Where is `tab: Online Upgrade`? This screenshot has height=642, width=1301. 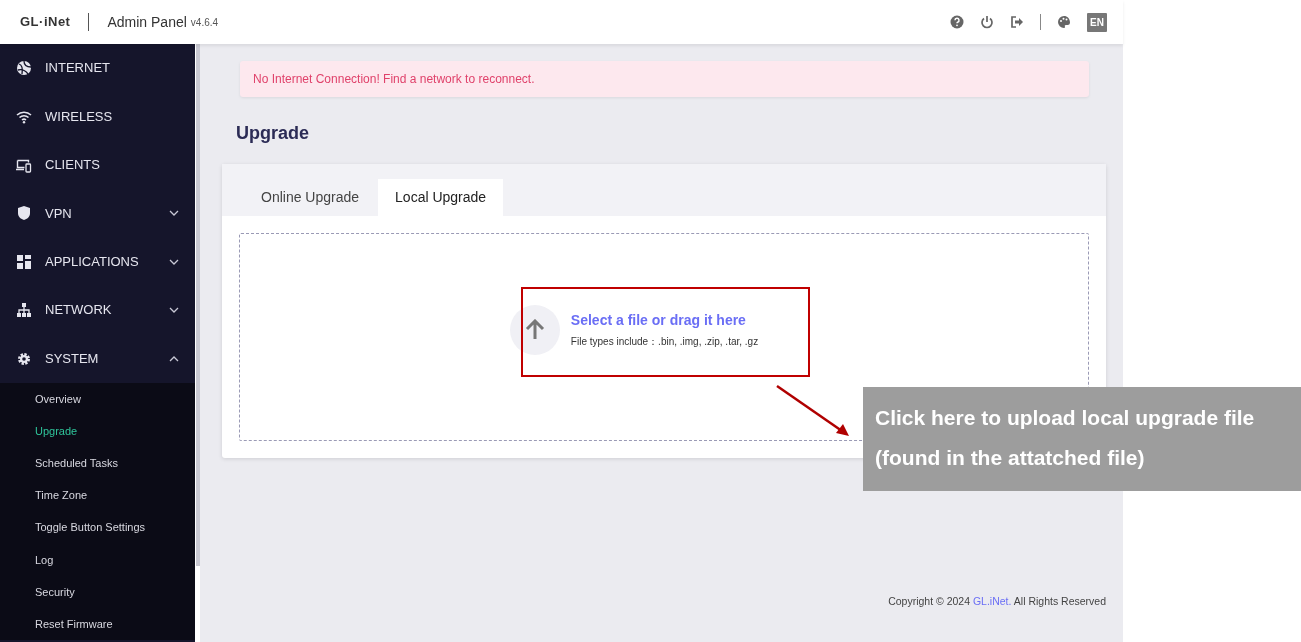
tab: Online Upgrade is located at coordinates (310, 197).